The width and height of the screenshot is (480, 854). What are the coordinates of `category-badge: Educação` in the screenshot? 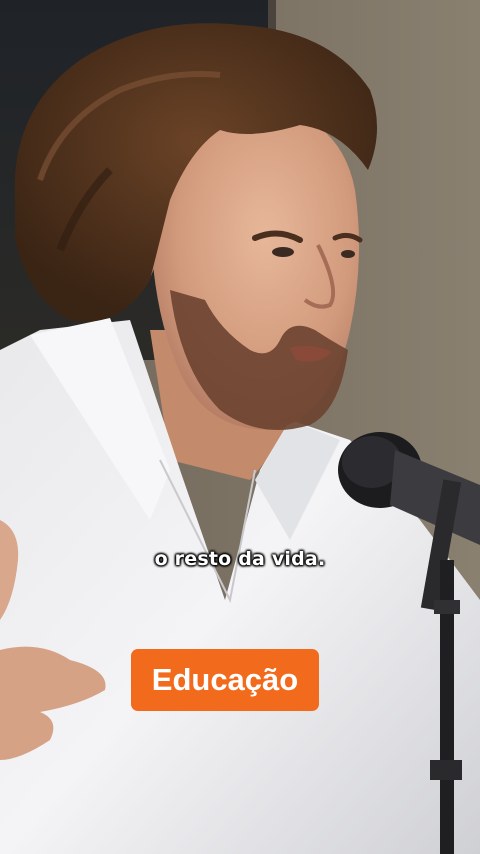 It's located at (225, 680).